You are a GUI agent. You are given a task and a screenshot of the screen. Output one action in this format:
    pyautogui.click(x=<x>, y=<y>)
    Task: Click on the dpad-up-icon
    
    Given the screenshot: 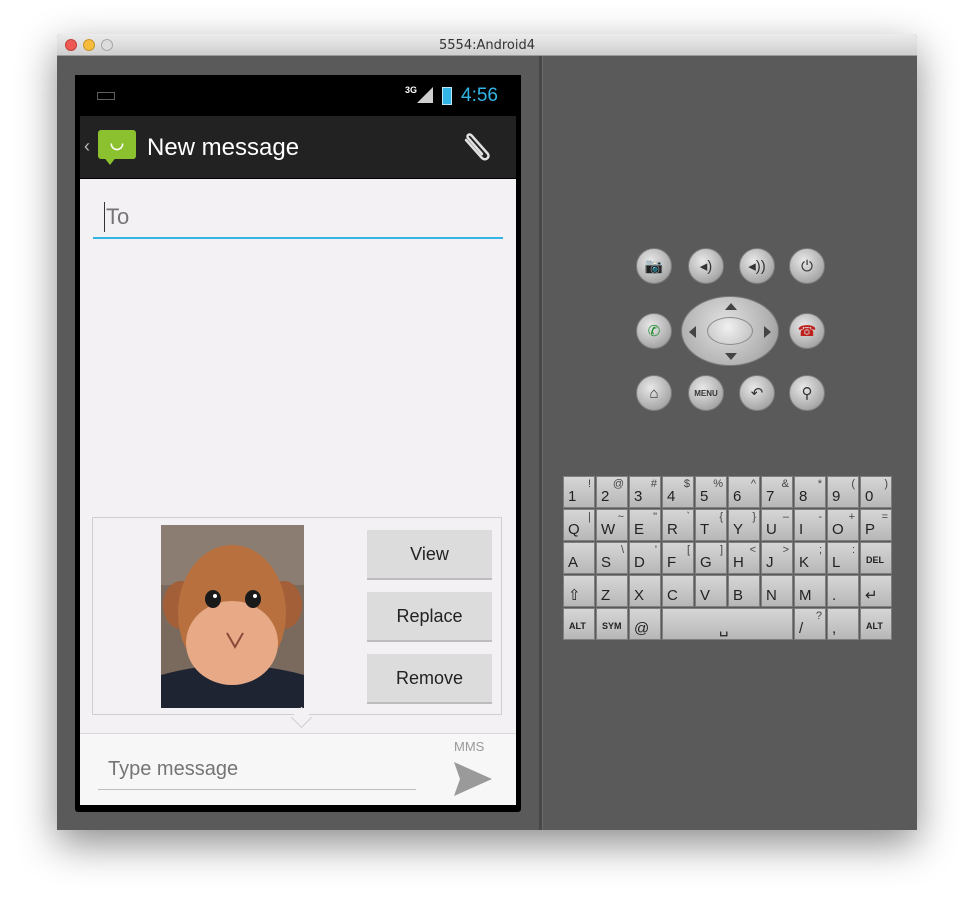 What is the action you would take?
    pyautogui.click(x=731, y=306)
    